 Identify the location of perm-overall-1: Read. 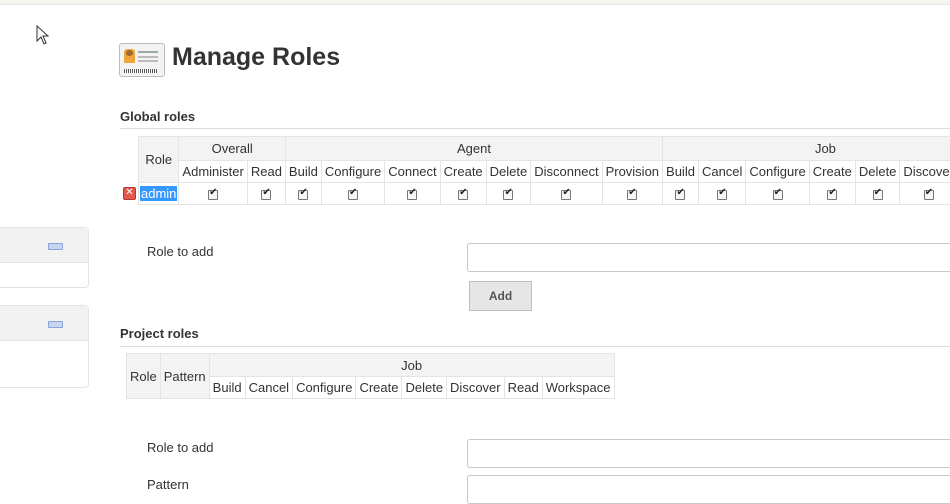
(266, 171).